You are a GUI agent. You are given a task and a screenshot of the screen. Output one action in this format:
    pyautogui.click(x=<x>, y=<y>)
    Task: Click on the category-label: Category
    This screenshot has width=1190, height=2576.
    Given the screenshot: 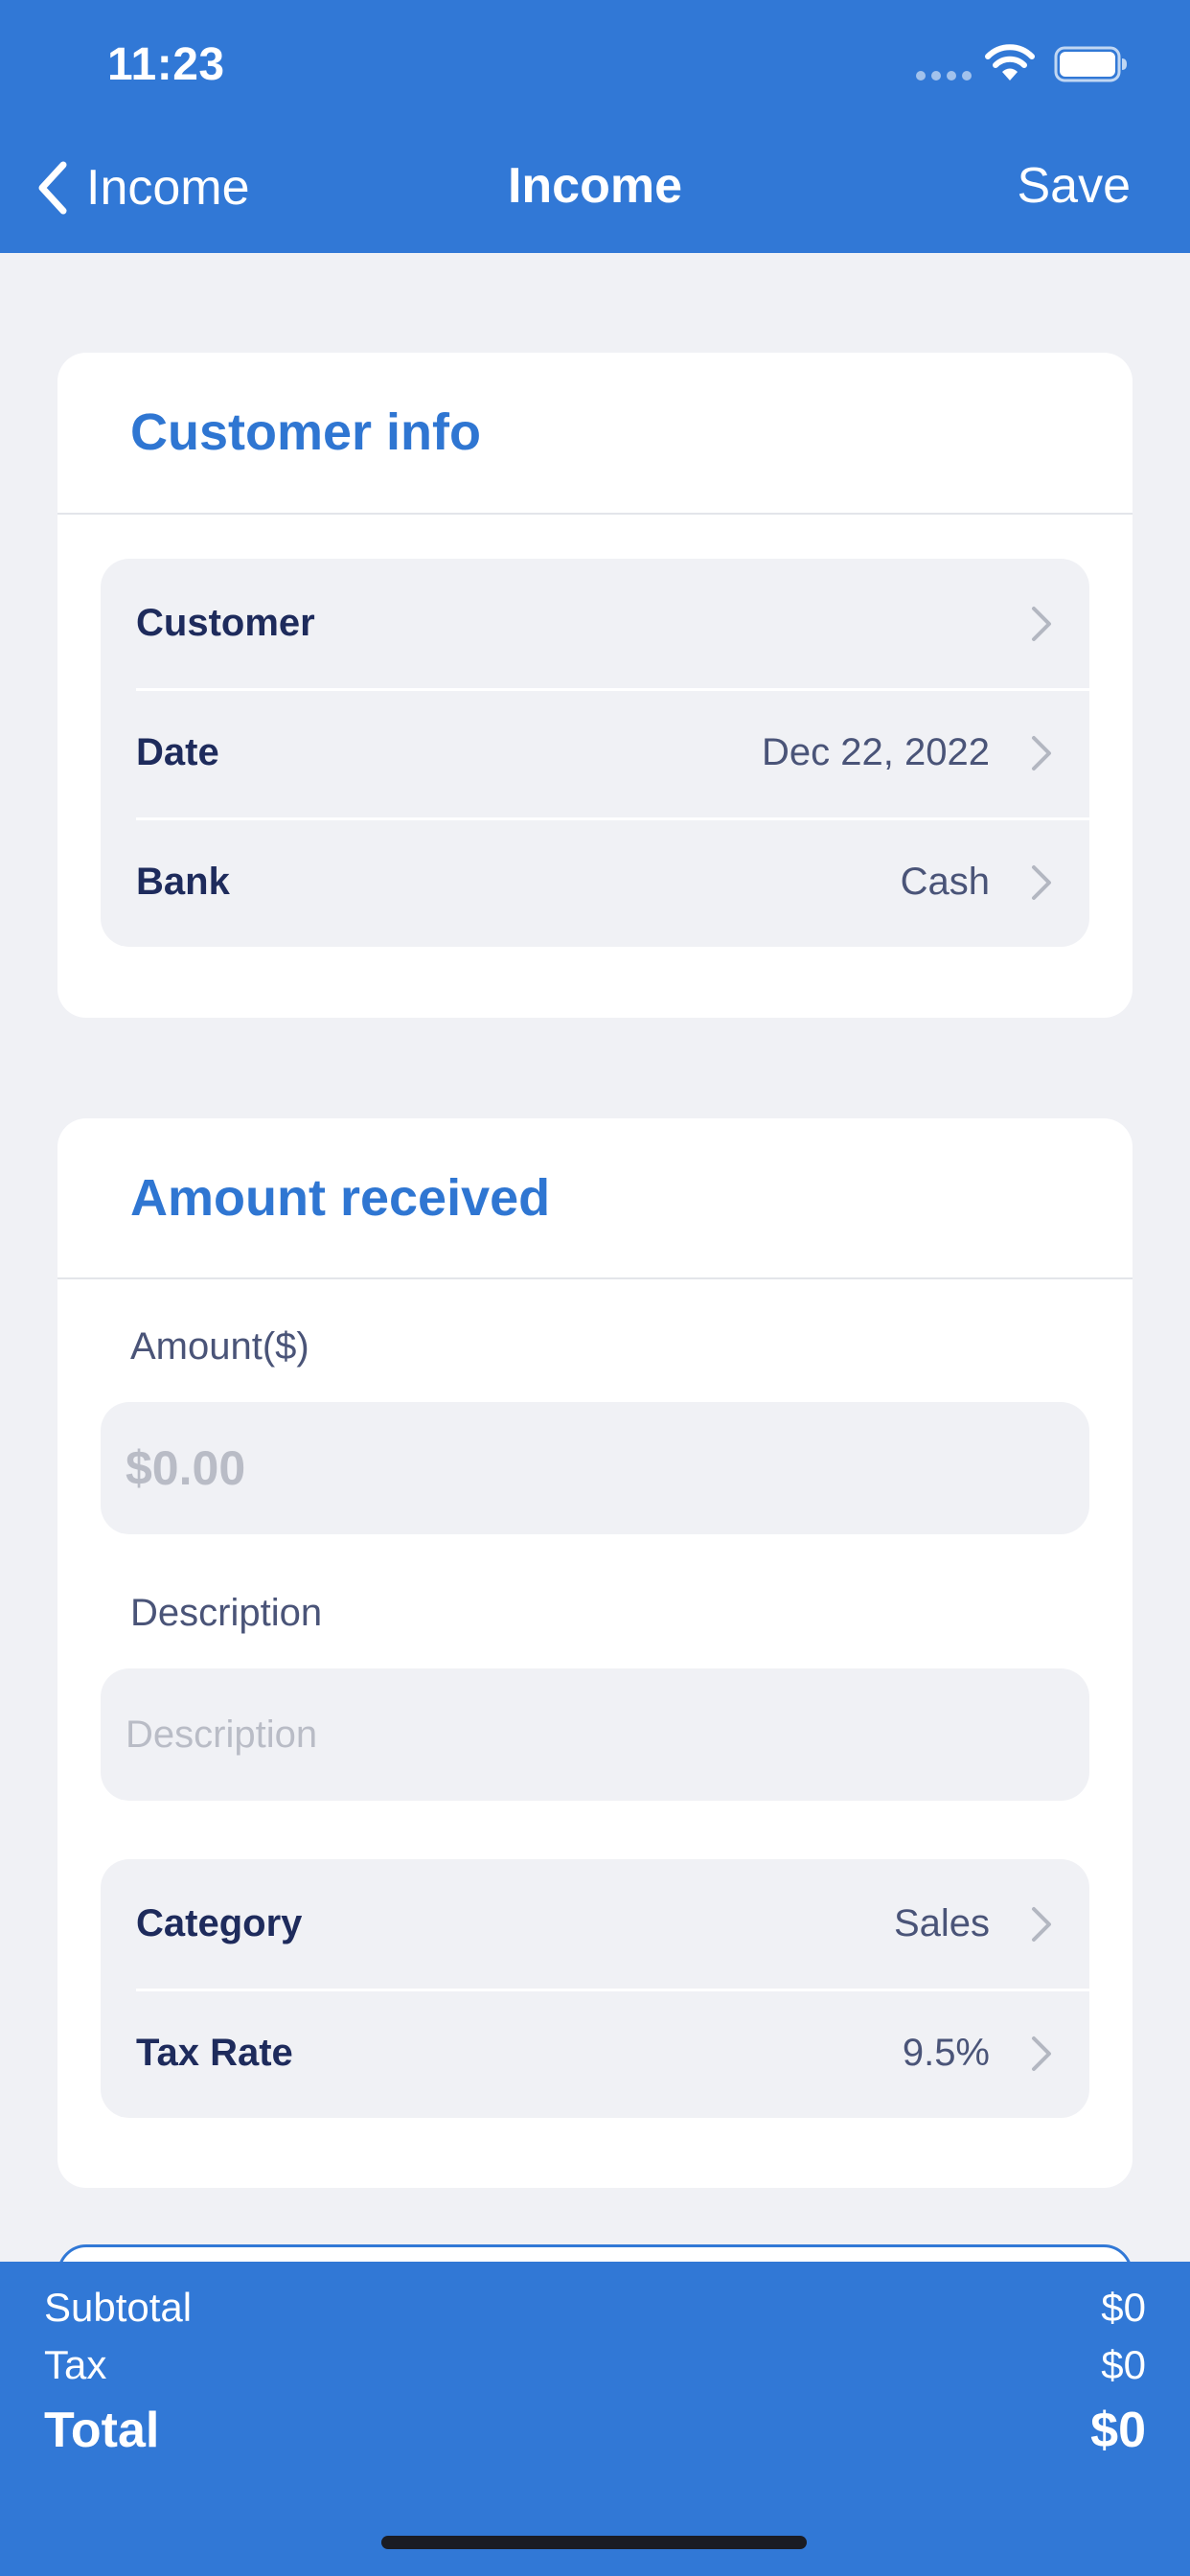 What is the action you would take?
    pyautogui.click(x=220, y=1923)
    